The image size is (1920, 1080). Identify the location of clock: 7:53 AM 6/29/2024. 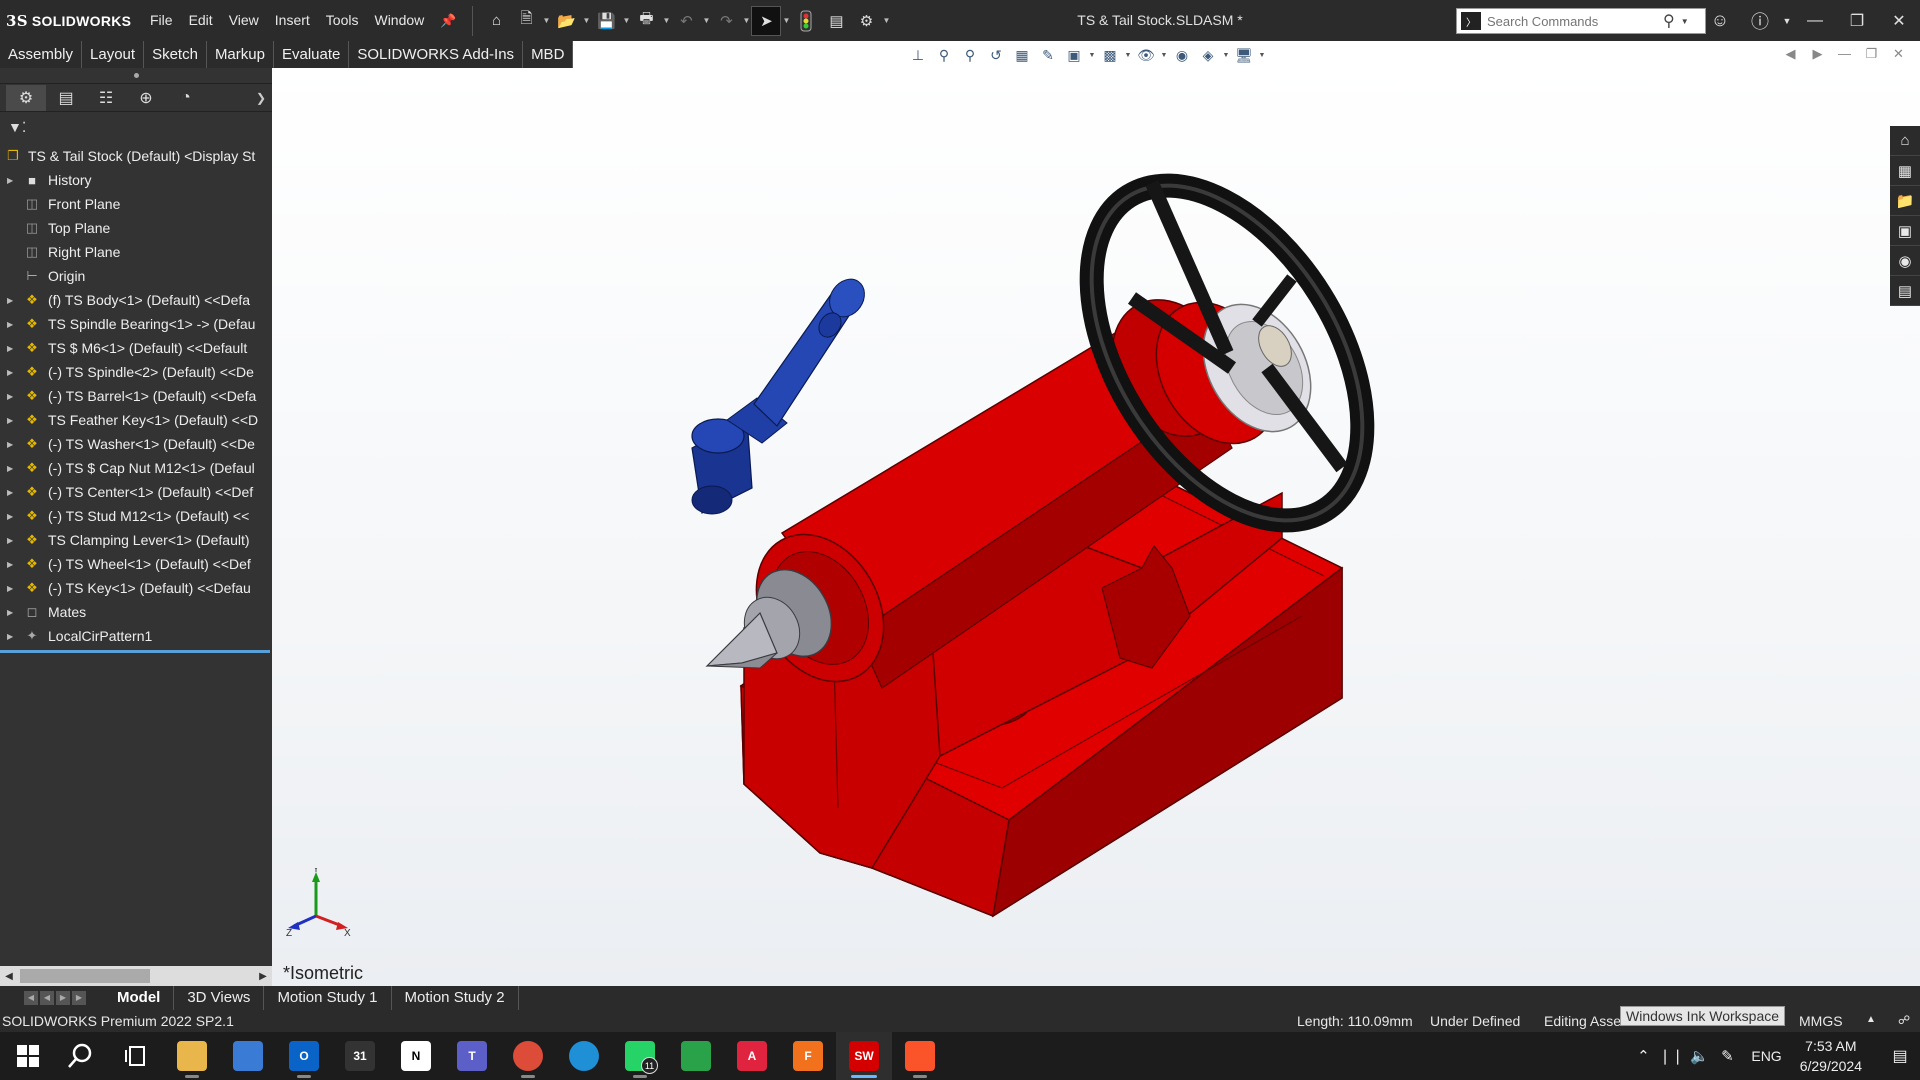
(1831, 1056).